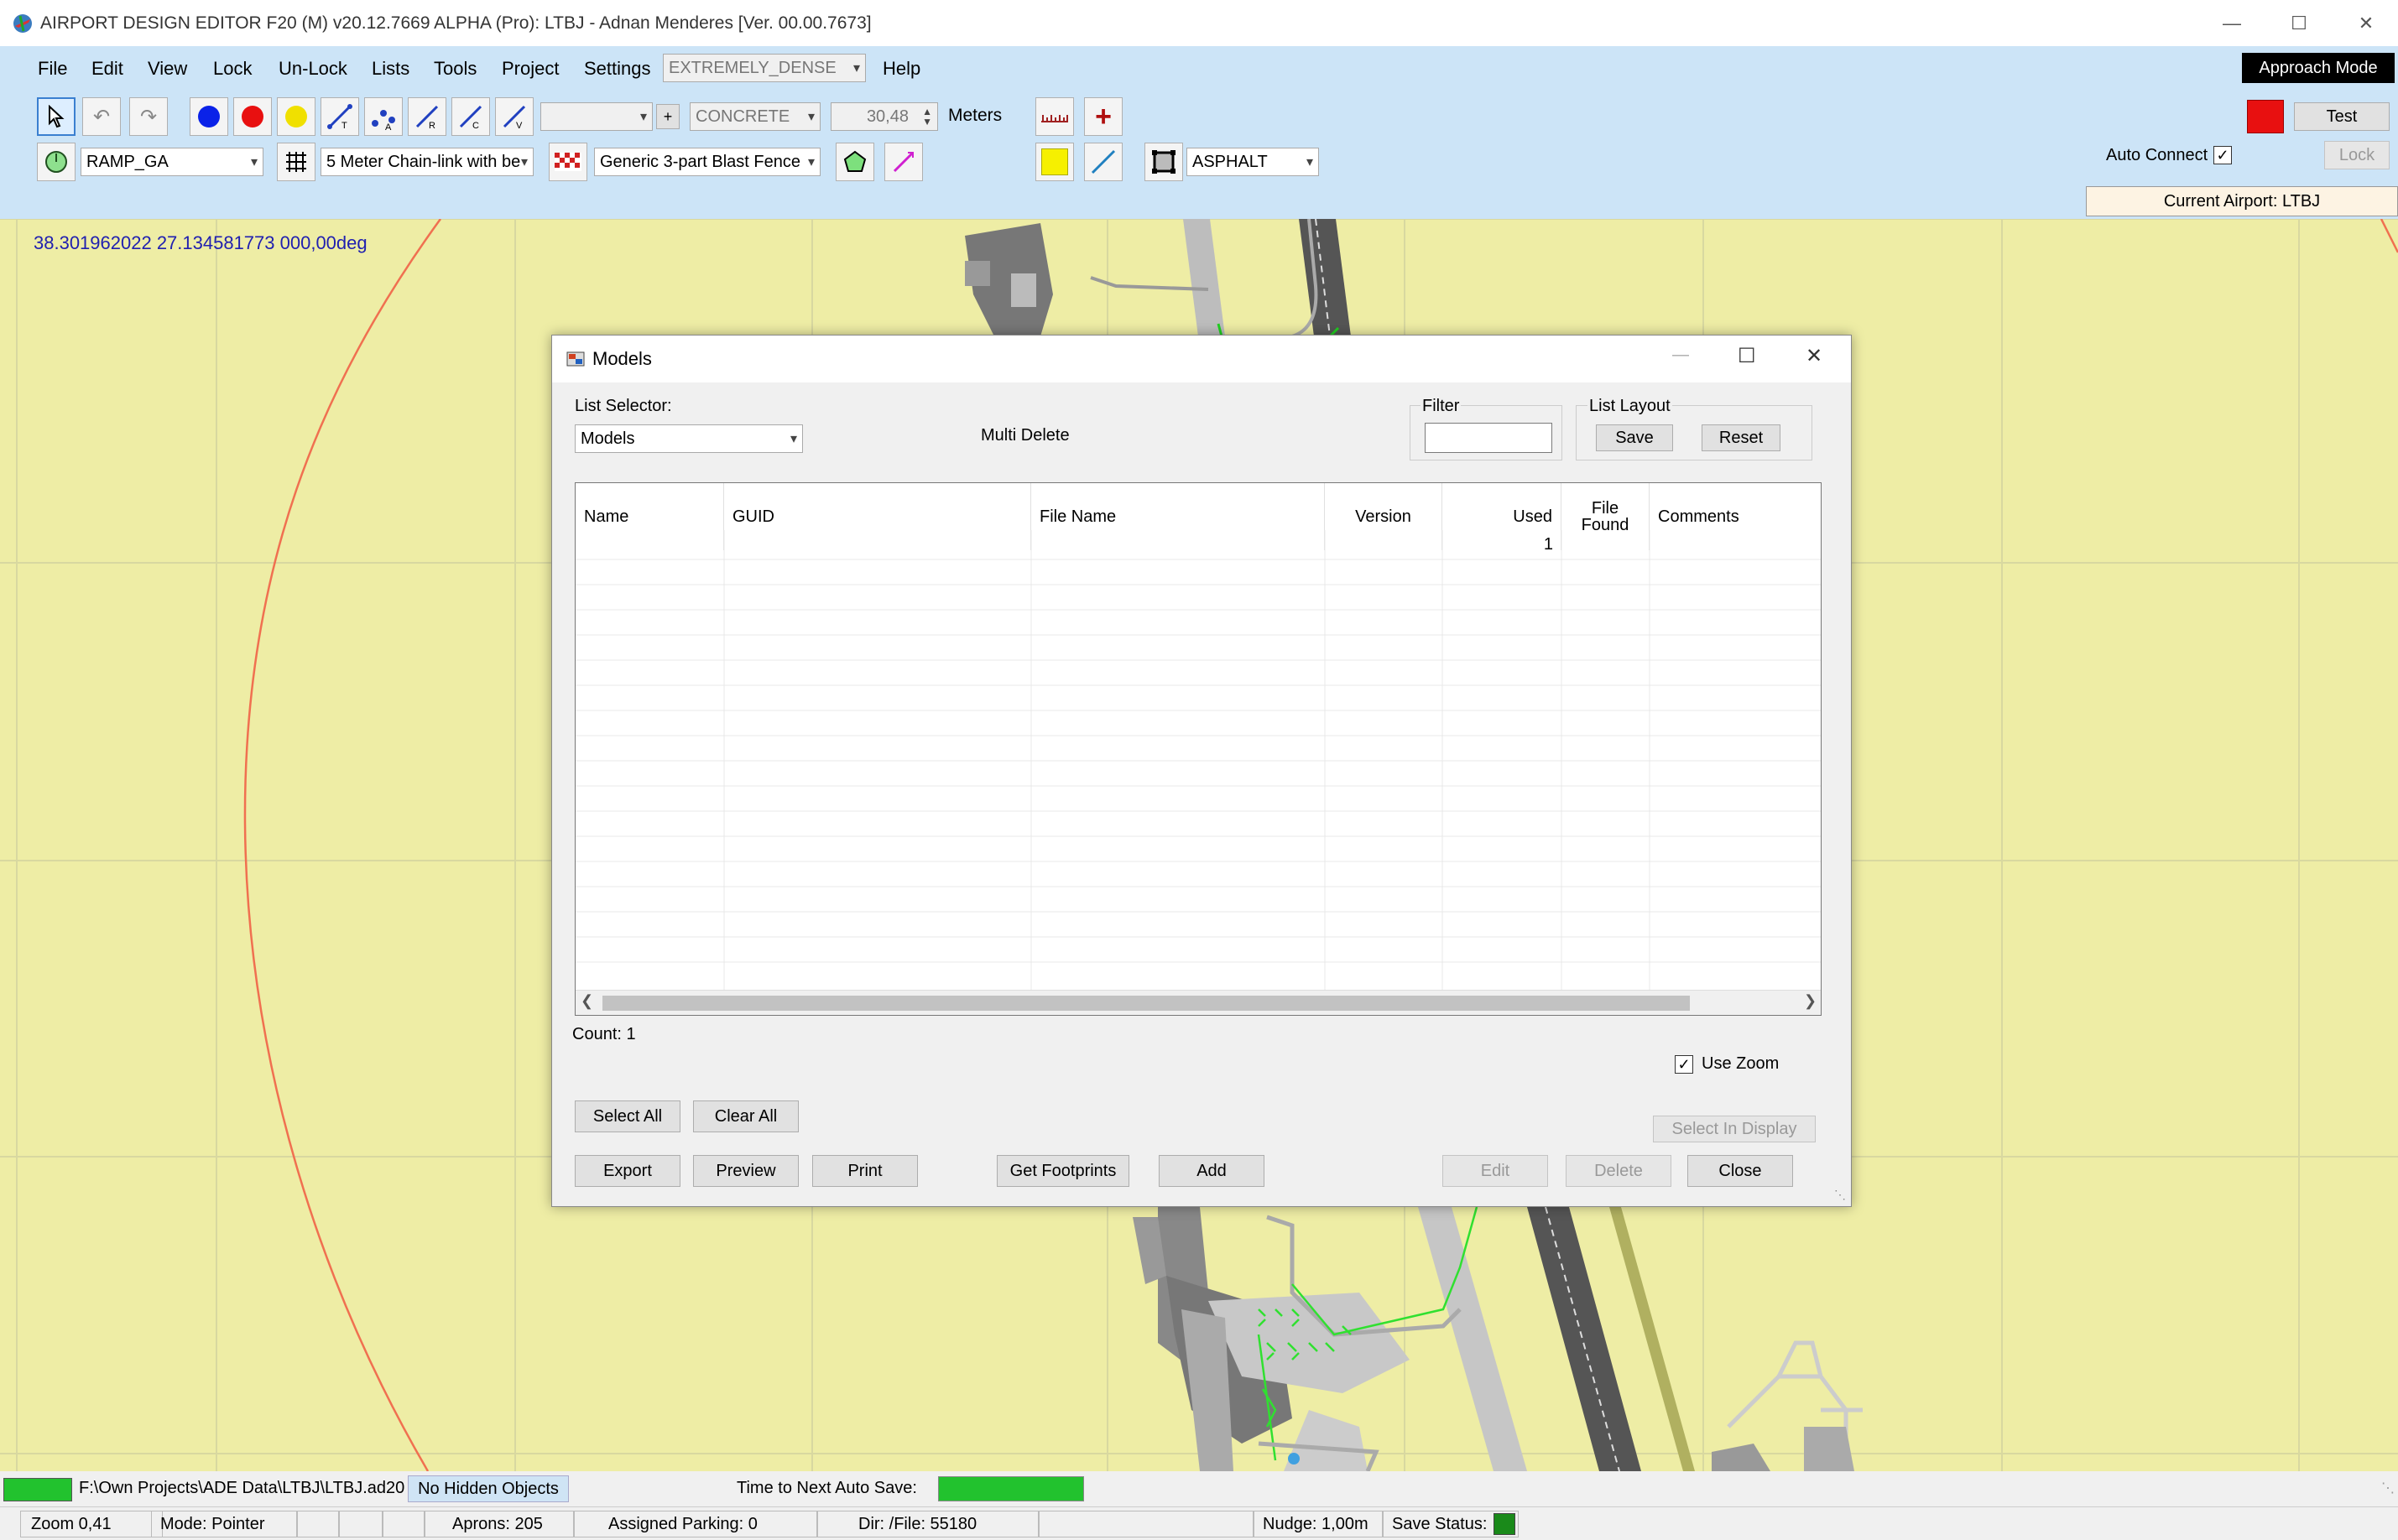 Image resolution: width=2398 pixels, height=1540 pixels. Describe the element at coordinates (903, 162) in the screenshot. I see `line-tool-button` at that location.